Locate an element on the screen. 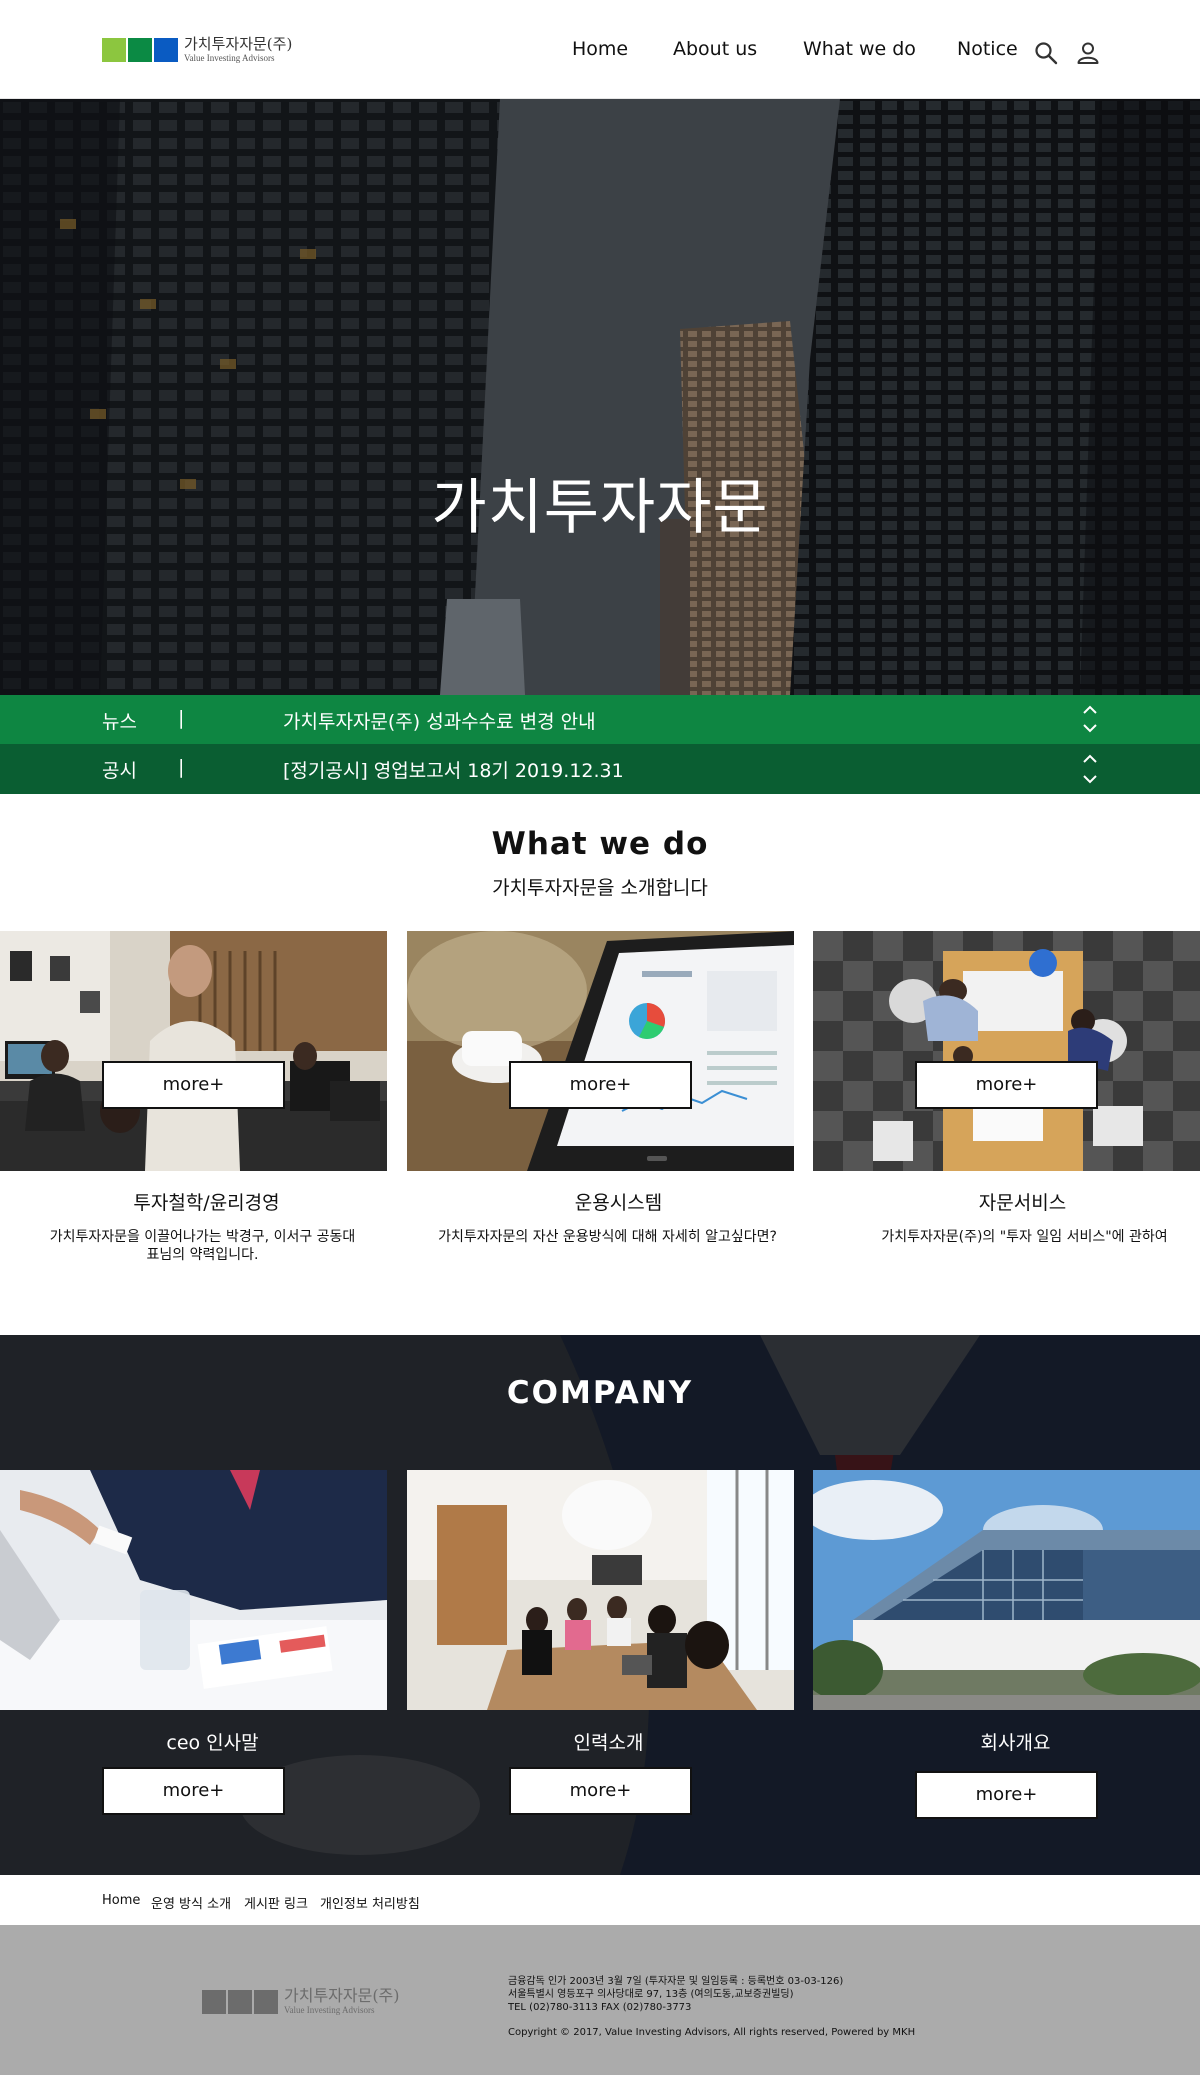 This screenshot has width=1200, height=2075. ceo-more-button: more+ is located at coordinates (193, 1791).